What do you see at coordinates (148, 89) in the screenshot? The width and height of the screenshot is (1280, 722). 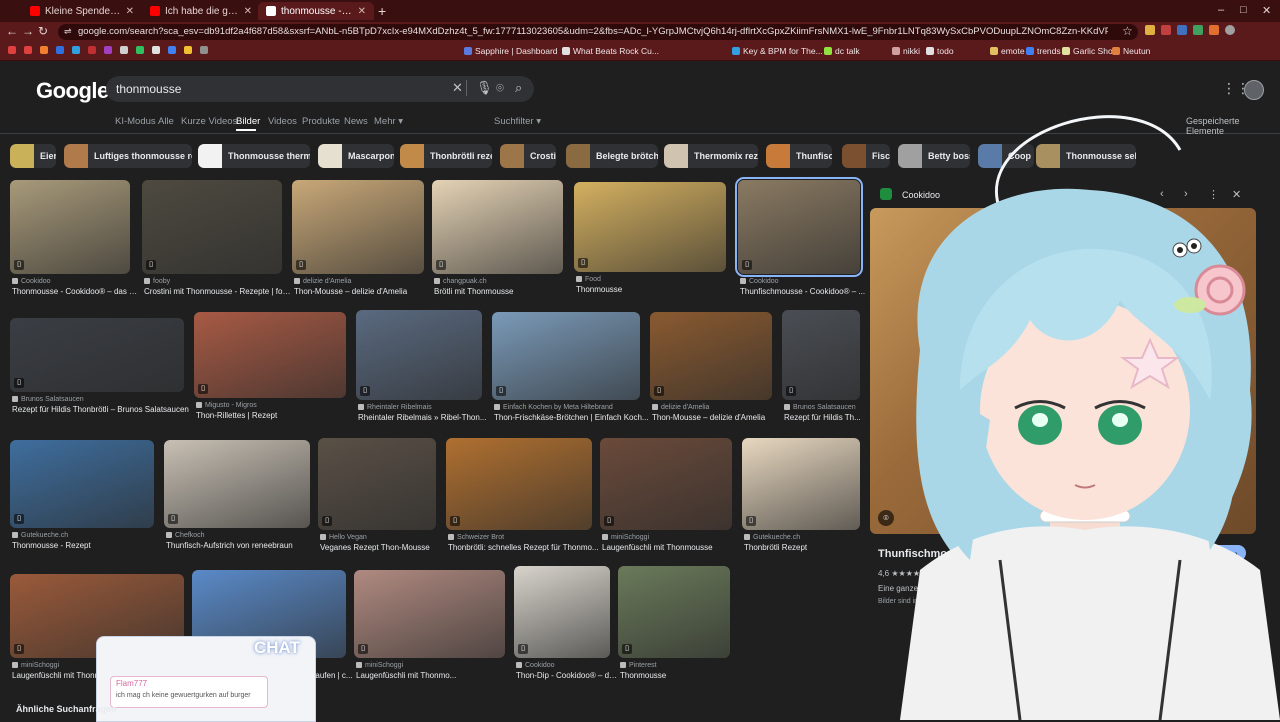 I see `search-input: thonmousse` at bounding box center [148, 89].